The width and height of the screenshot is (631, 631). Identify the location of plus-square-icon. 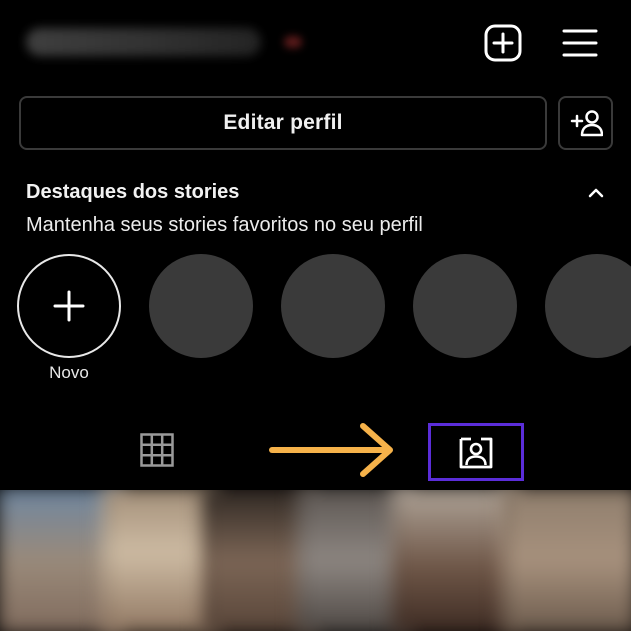
(503, 43).